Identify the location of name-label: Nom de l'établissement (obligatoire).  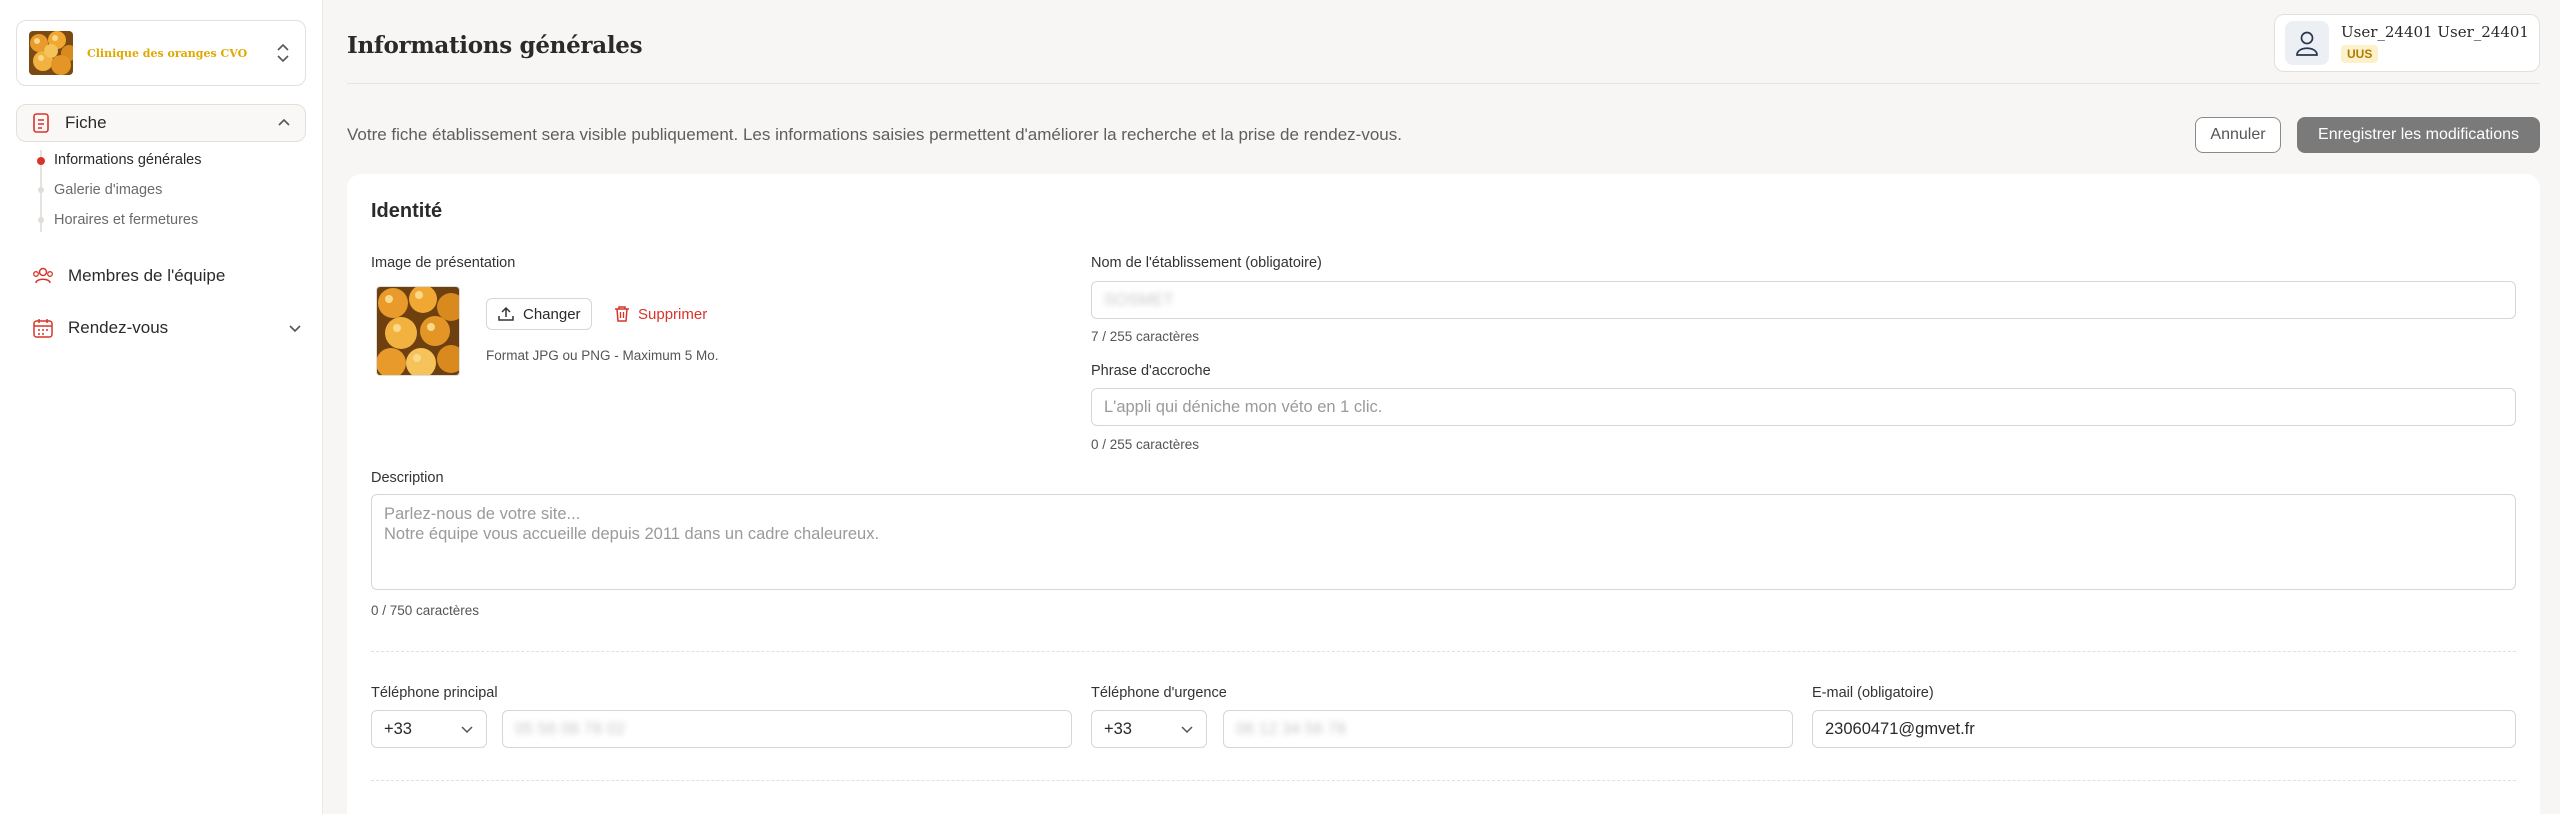
(1206, 263).